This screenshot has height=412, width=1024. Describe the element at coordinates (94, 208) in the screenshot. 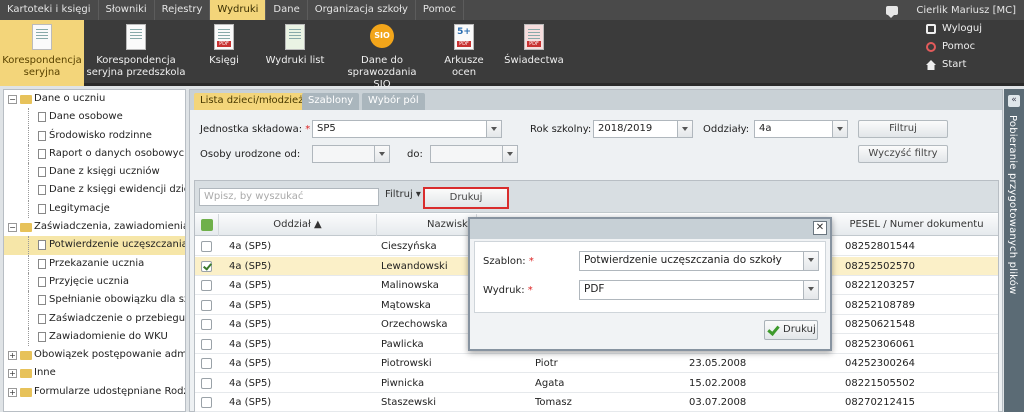

I see `tree-item: Legitymacje` at that location.